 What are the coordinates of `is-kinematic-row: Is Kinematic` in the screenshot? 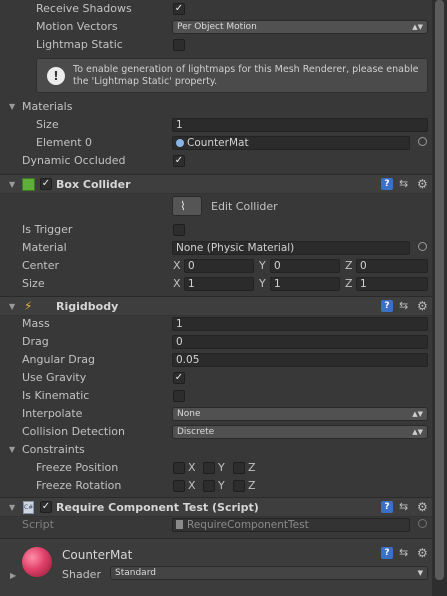 It's located at (216, 396).